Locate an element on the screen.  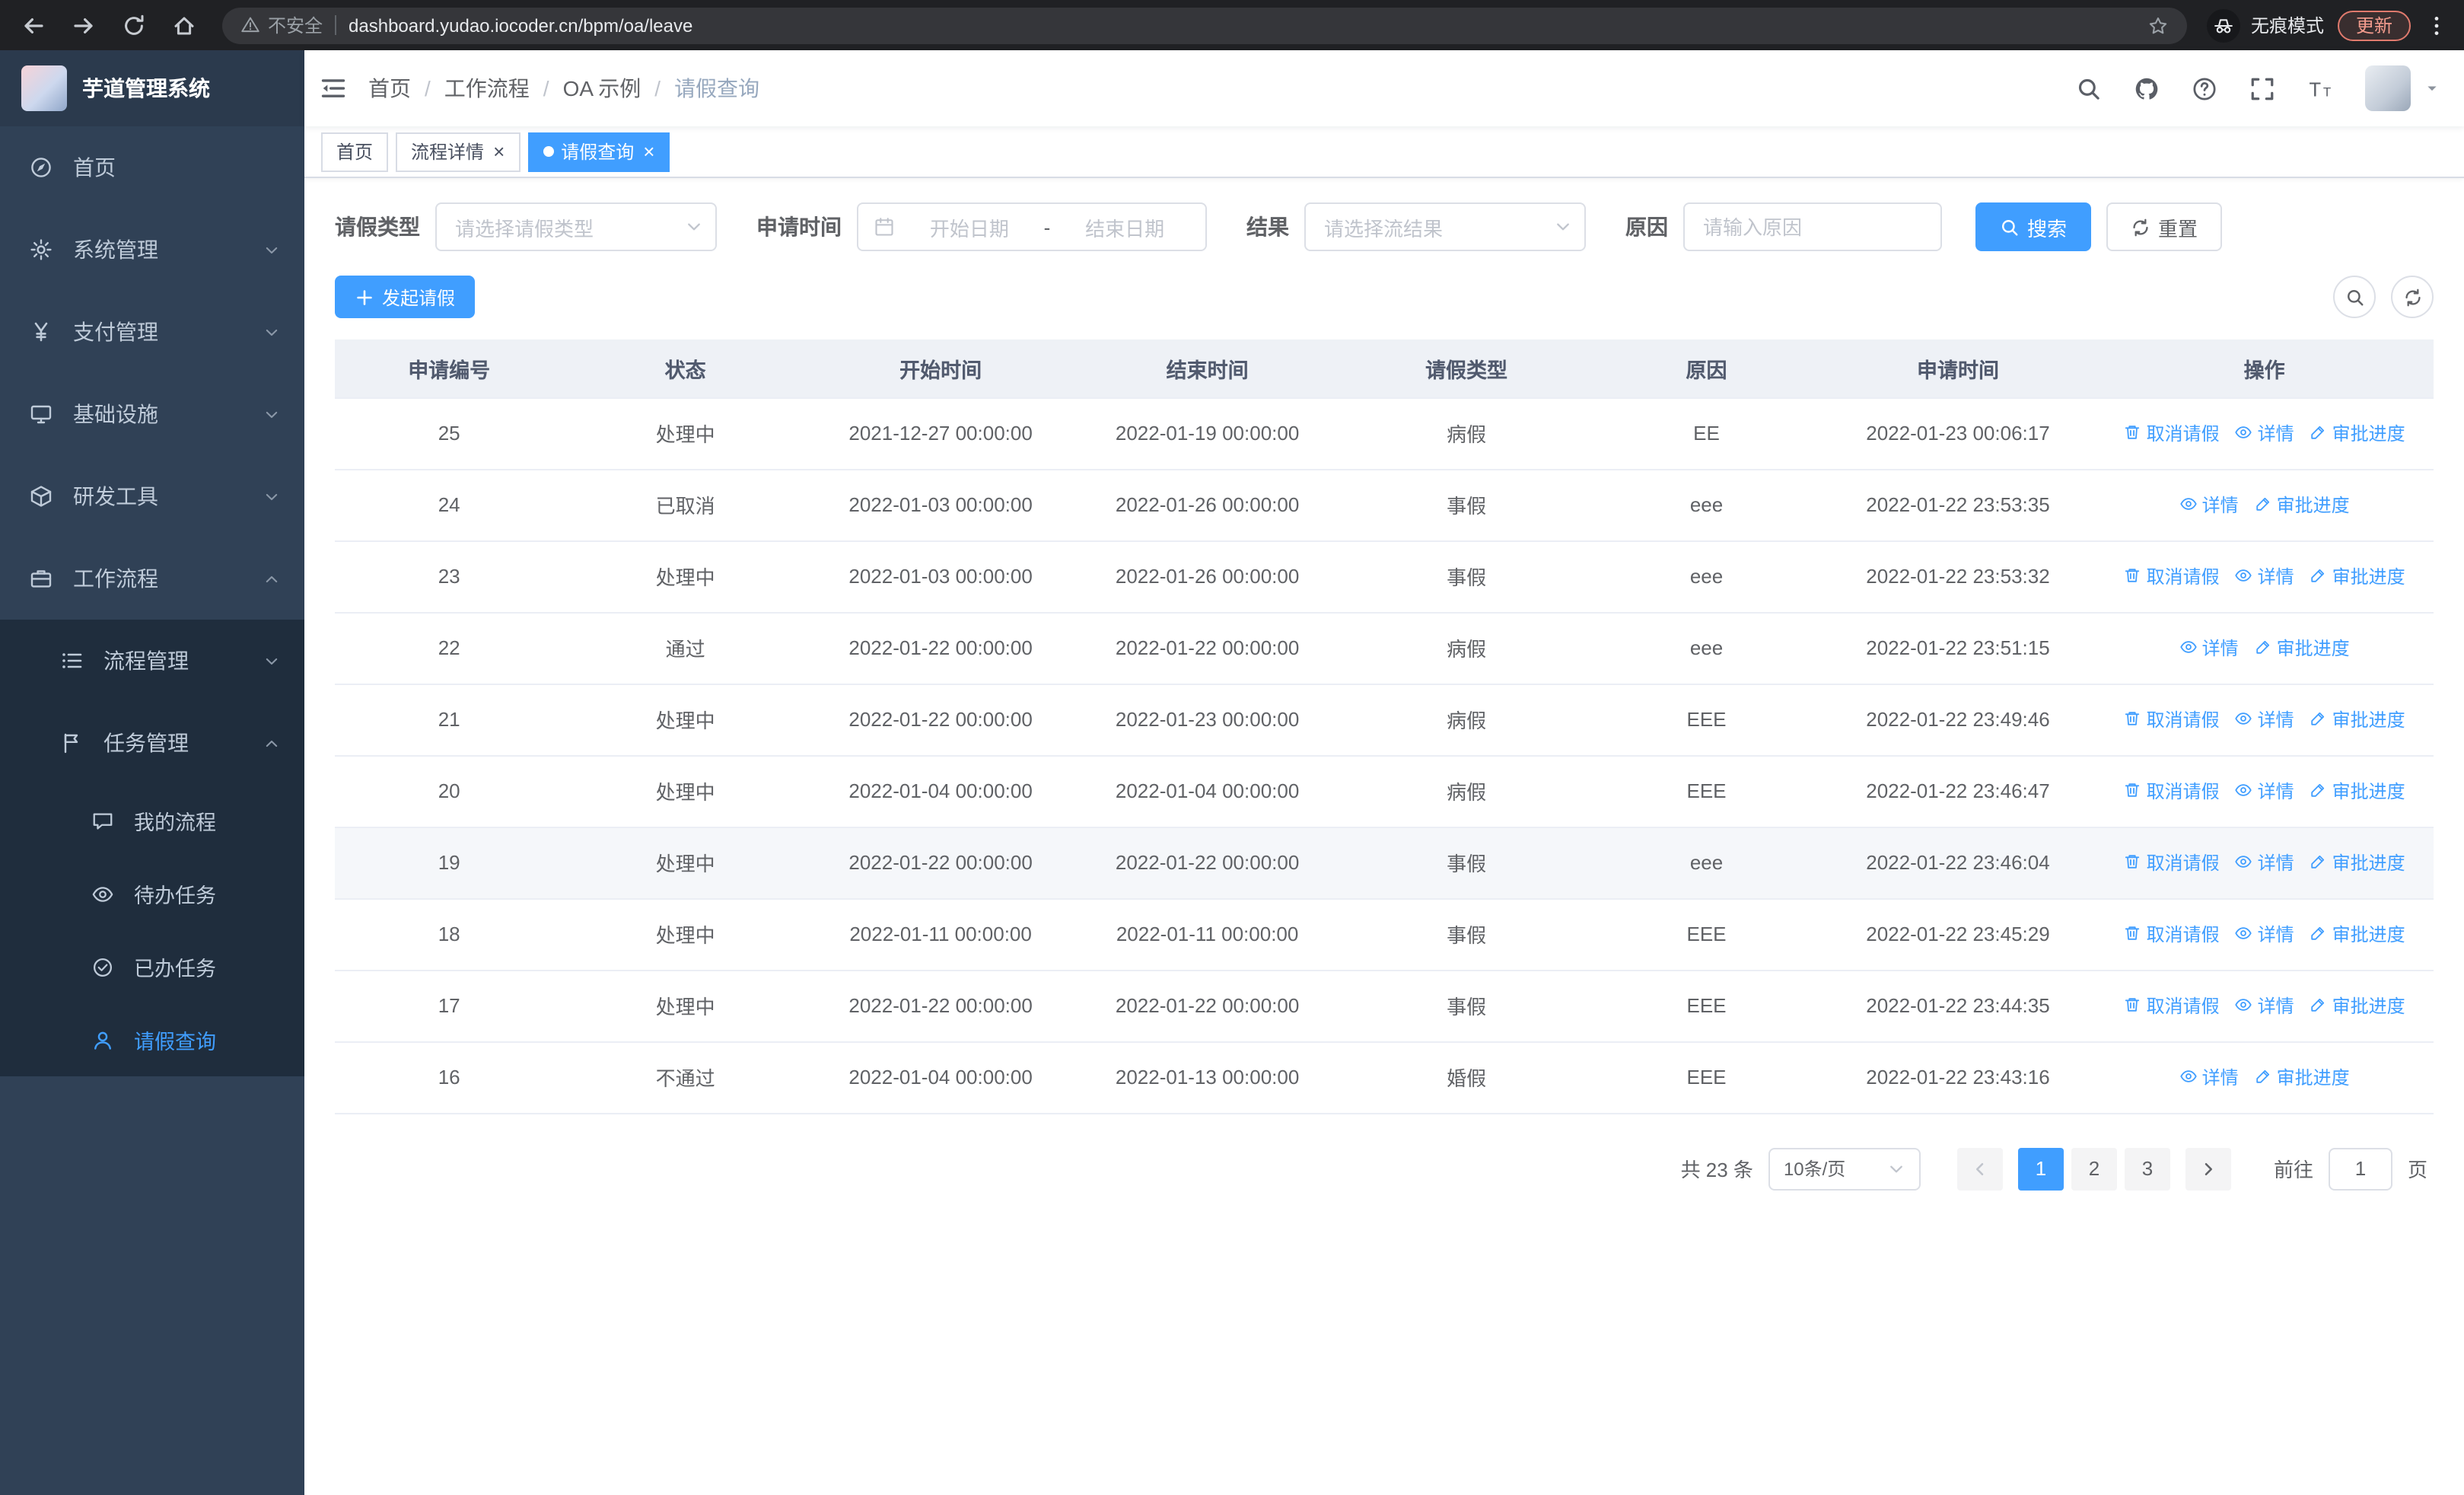
sidebar-item-payment-mgmt: 支付管理 is located at coordinates (152, 332).